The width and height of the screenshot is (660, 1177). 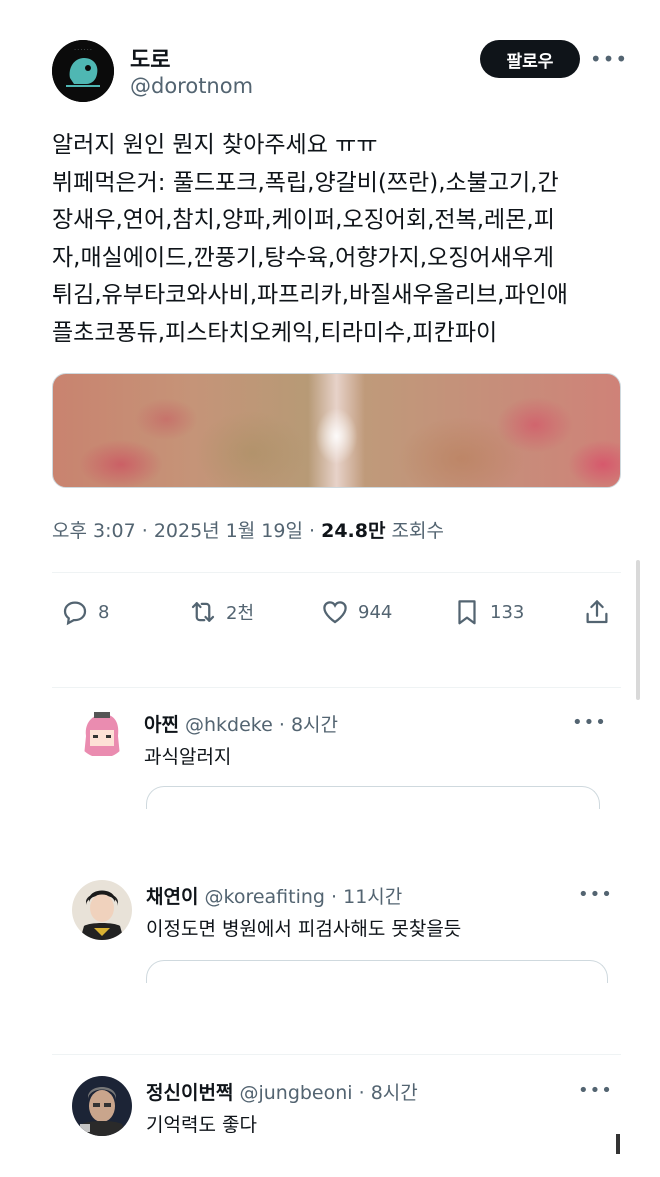 I want to click on retweet-count: 2천, so click(x=240, y=613).